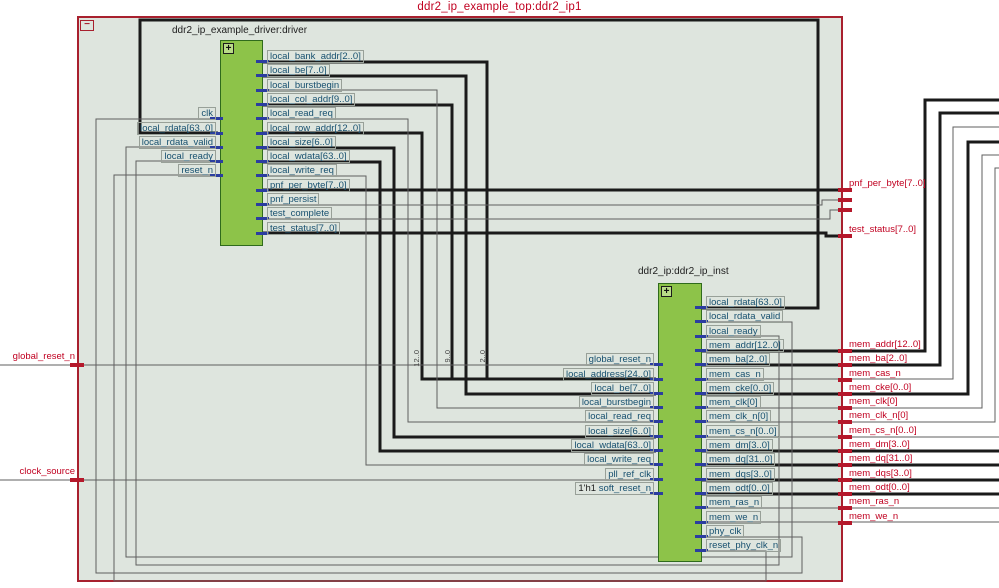  What do you see at coordinates (619, 431) in the screenshot?
I see `ip-port-local_size-6-0-: local_size[6..0]` at bounding box center [619, 431].